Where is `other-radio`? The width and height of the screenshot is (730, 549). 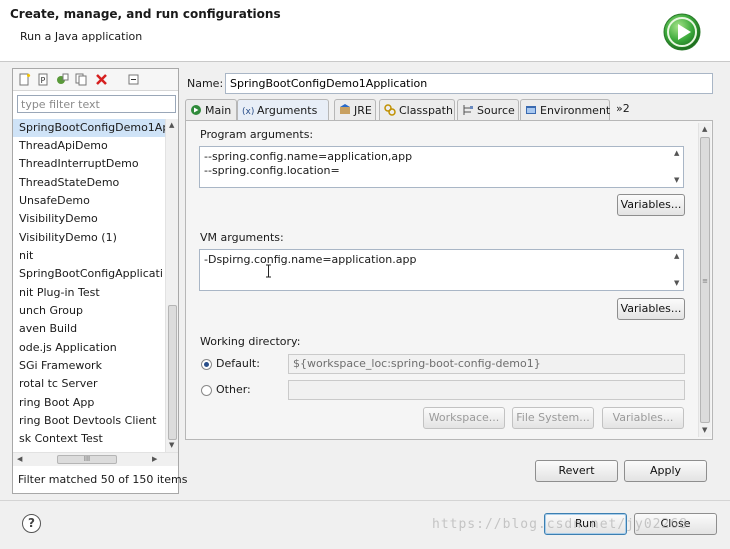 other-radio is located at coordinates (206, 390).